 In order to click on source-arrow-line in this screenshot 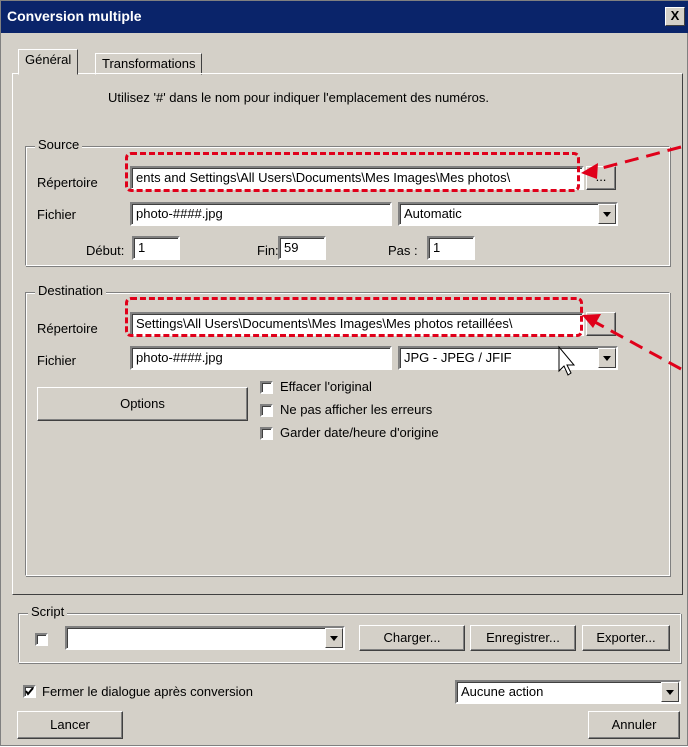, I will do `click(636, 159)`.